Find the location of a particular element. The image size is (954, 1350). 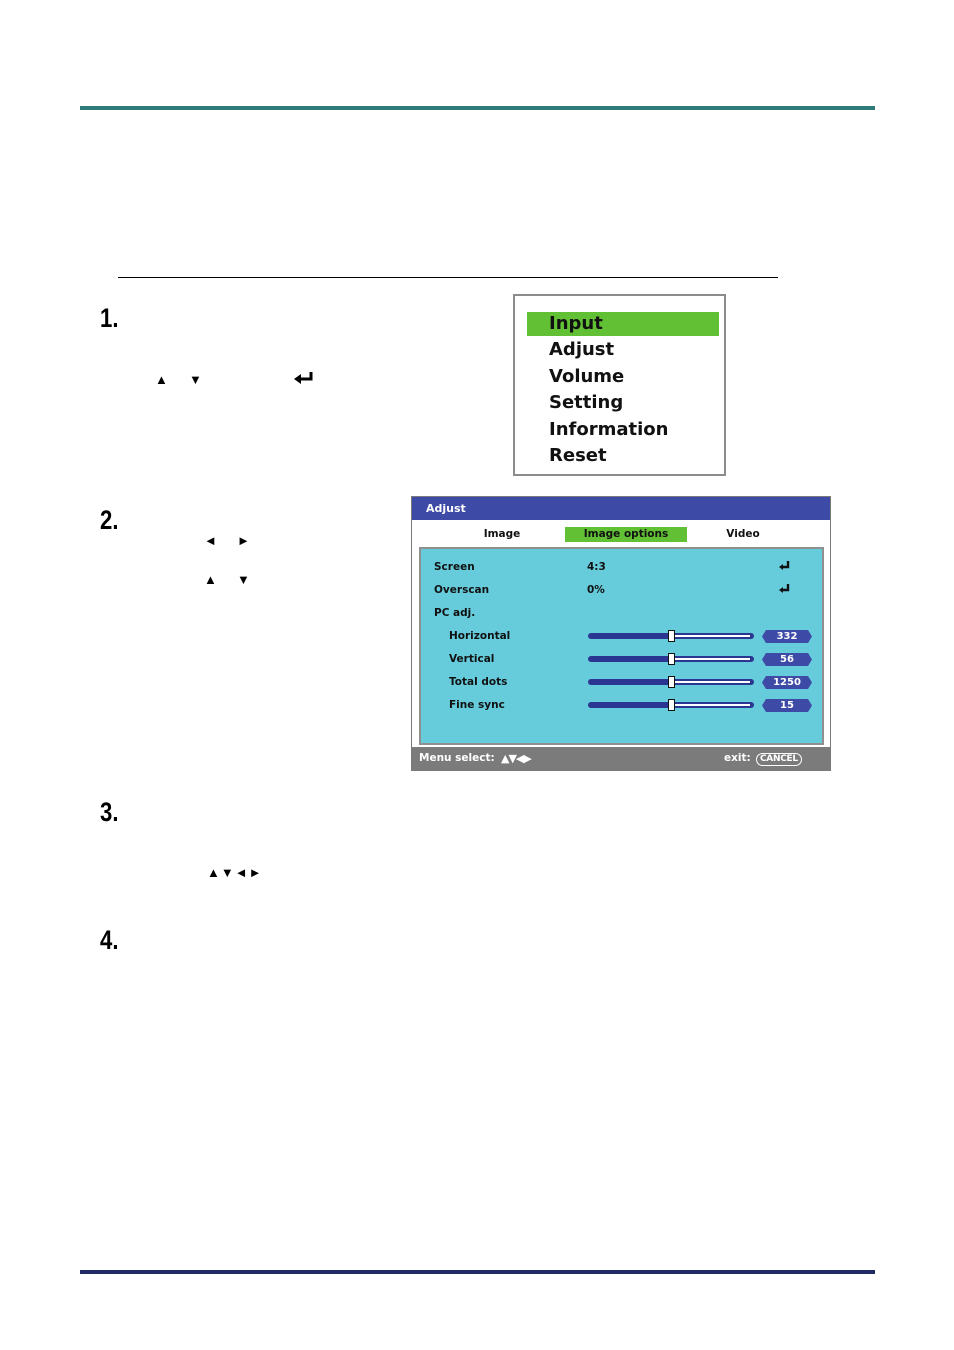

footer-rule is located at coordinates (477, 1272).